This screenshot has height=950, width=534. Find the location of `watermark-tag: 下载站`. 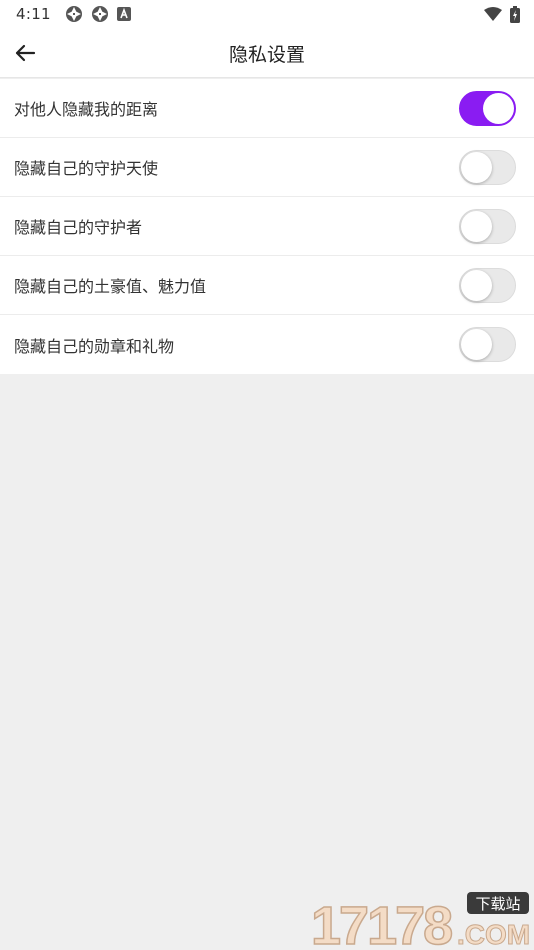

watermark-tag: 下载站 is located at coordinates (497, 904).